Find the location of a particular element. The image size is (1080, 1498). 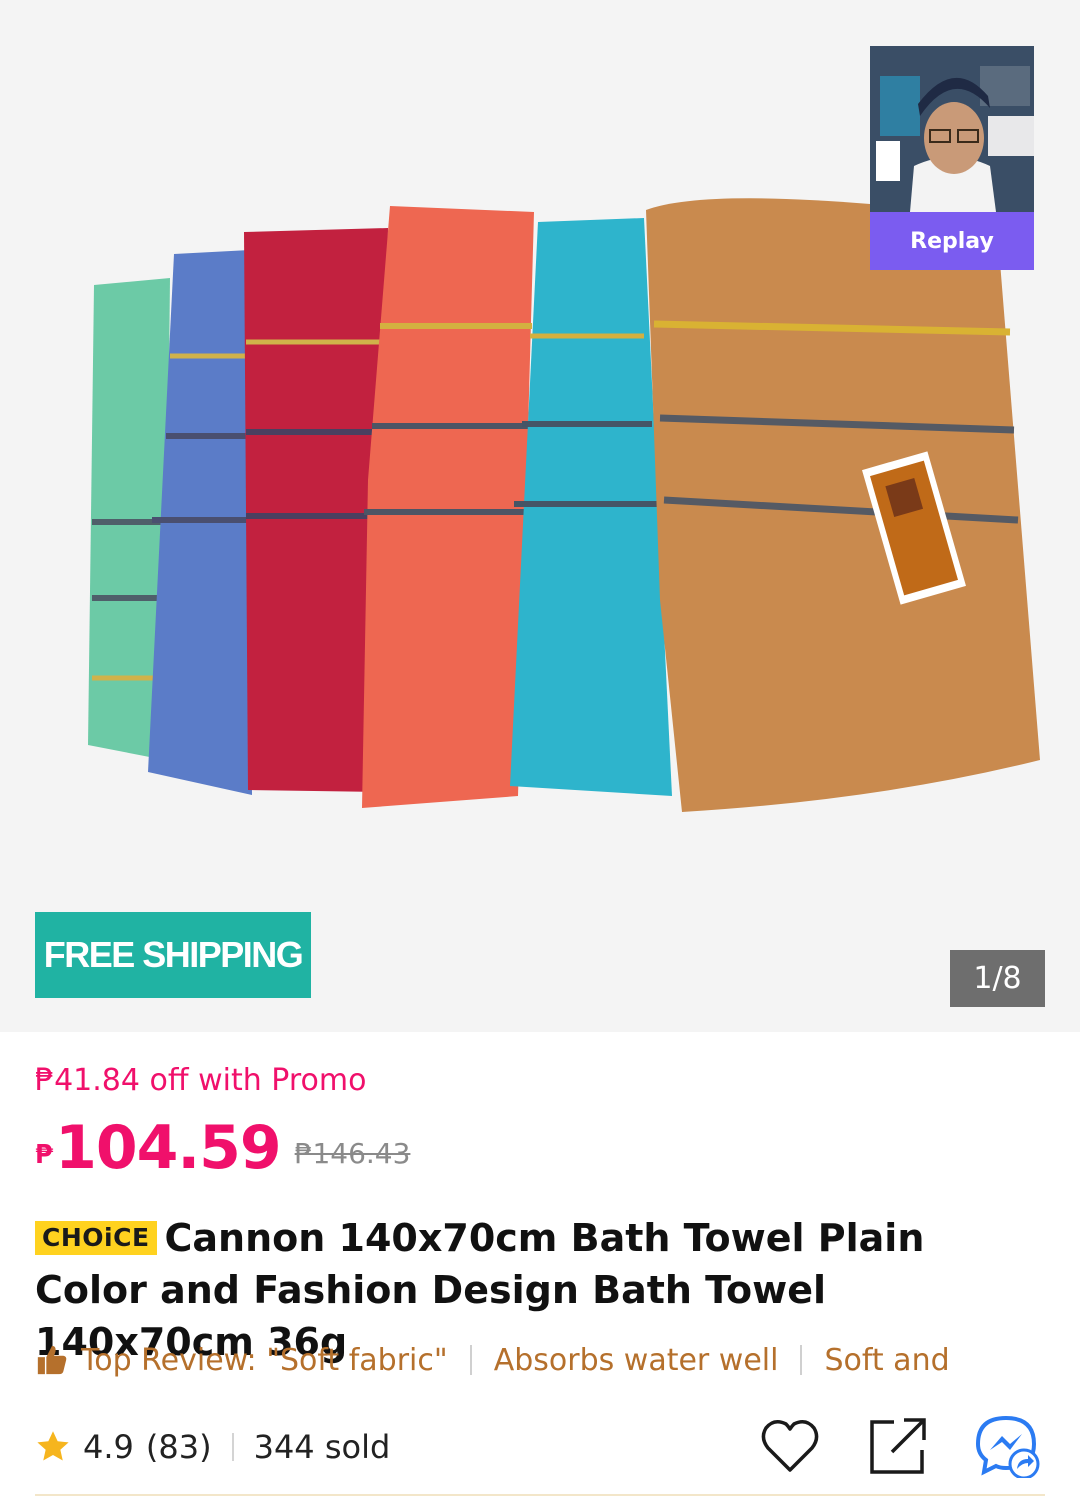

thumbs-up-icon is located at coordinates (52, 1360).